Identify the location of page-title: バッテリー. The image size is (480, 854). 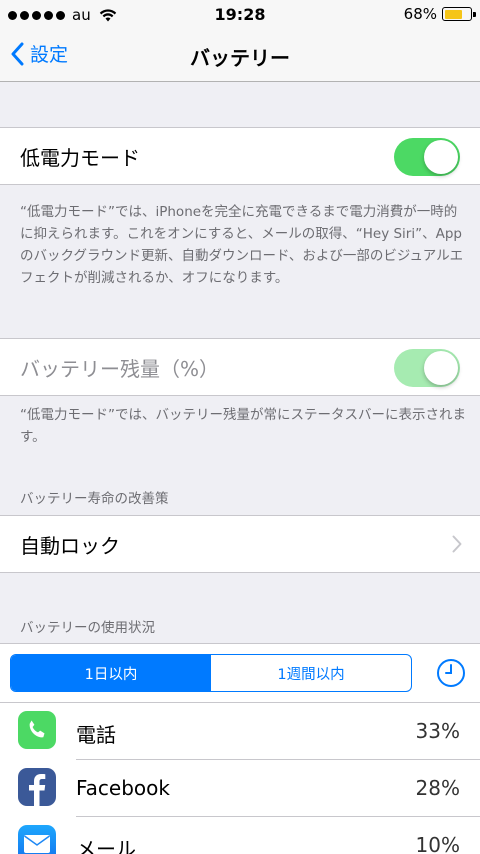
(240, 58).